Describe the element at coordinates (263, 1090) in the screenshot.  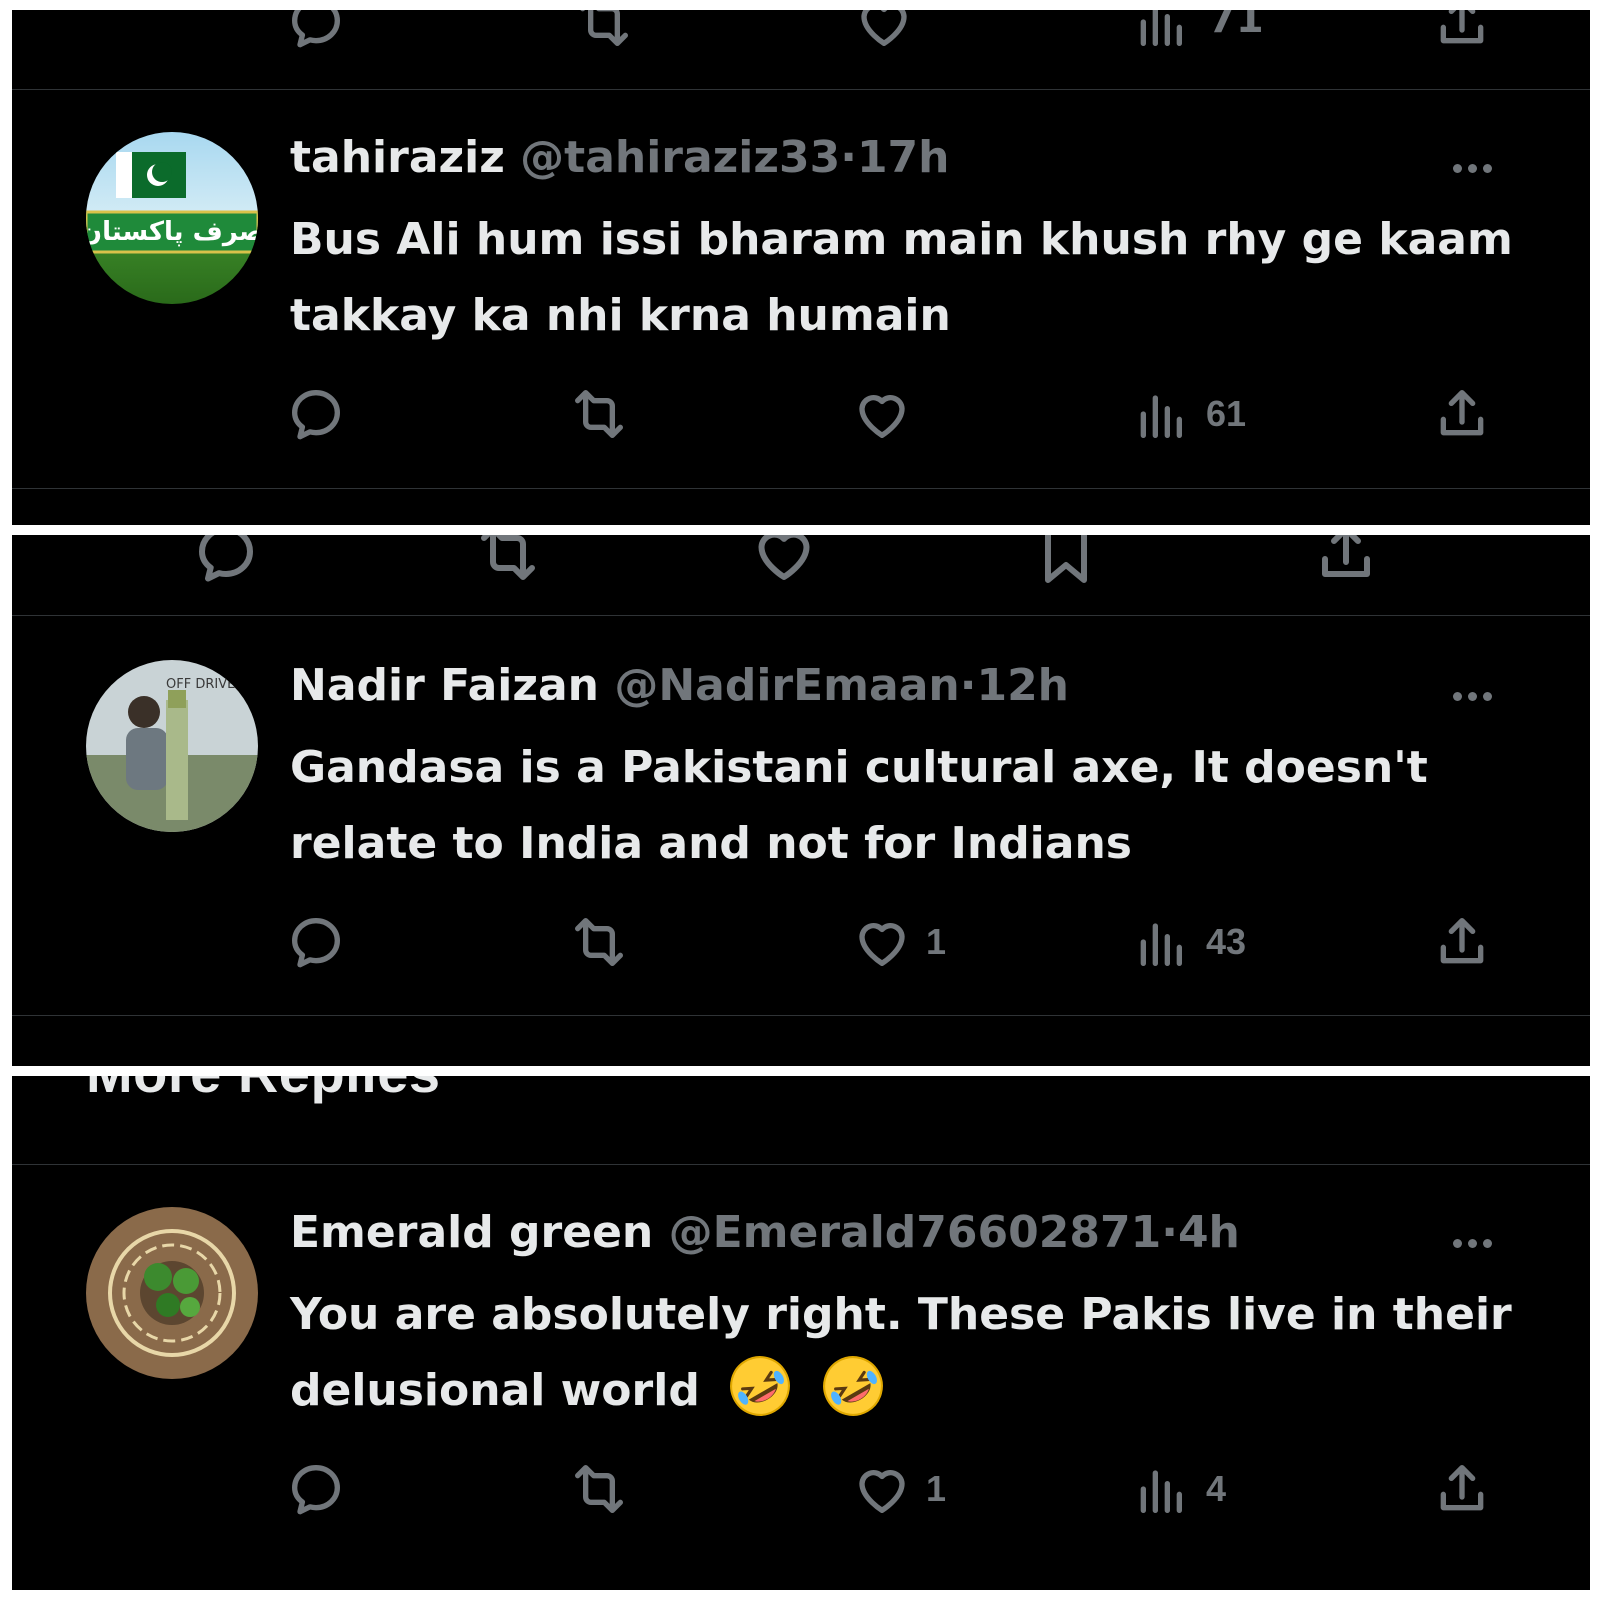
I see `more-replies-heading: More Replies` at that location.